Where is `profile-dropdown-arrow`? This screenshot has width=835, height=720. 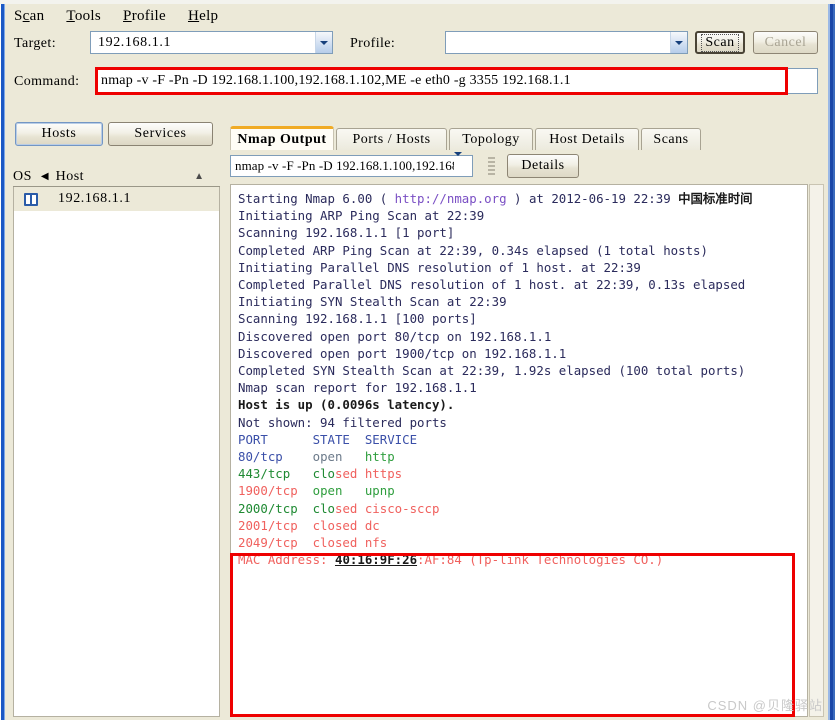 profile-dropdown-arrow is located at coordinates (678, 42).